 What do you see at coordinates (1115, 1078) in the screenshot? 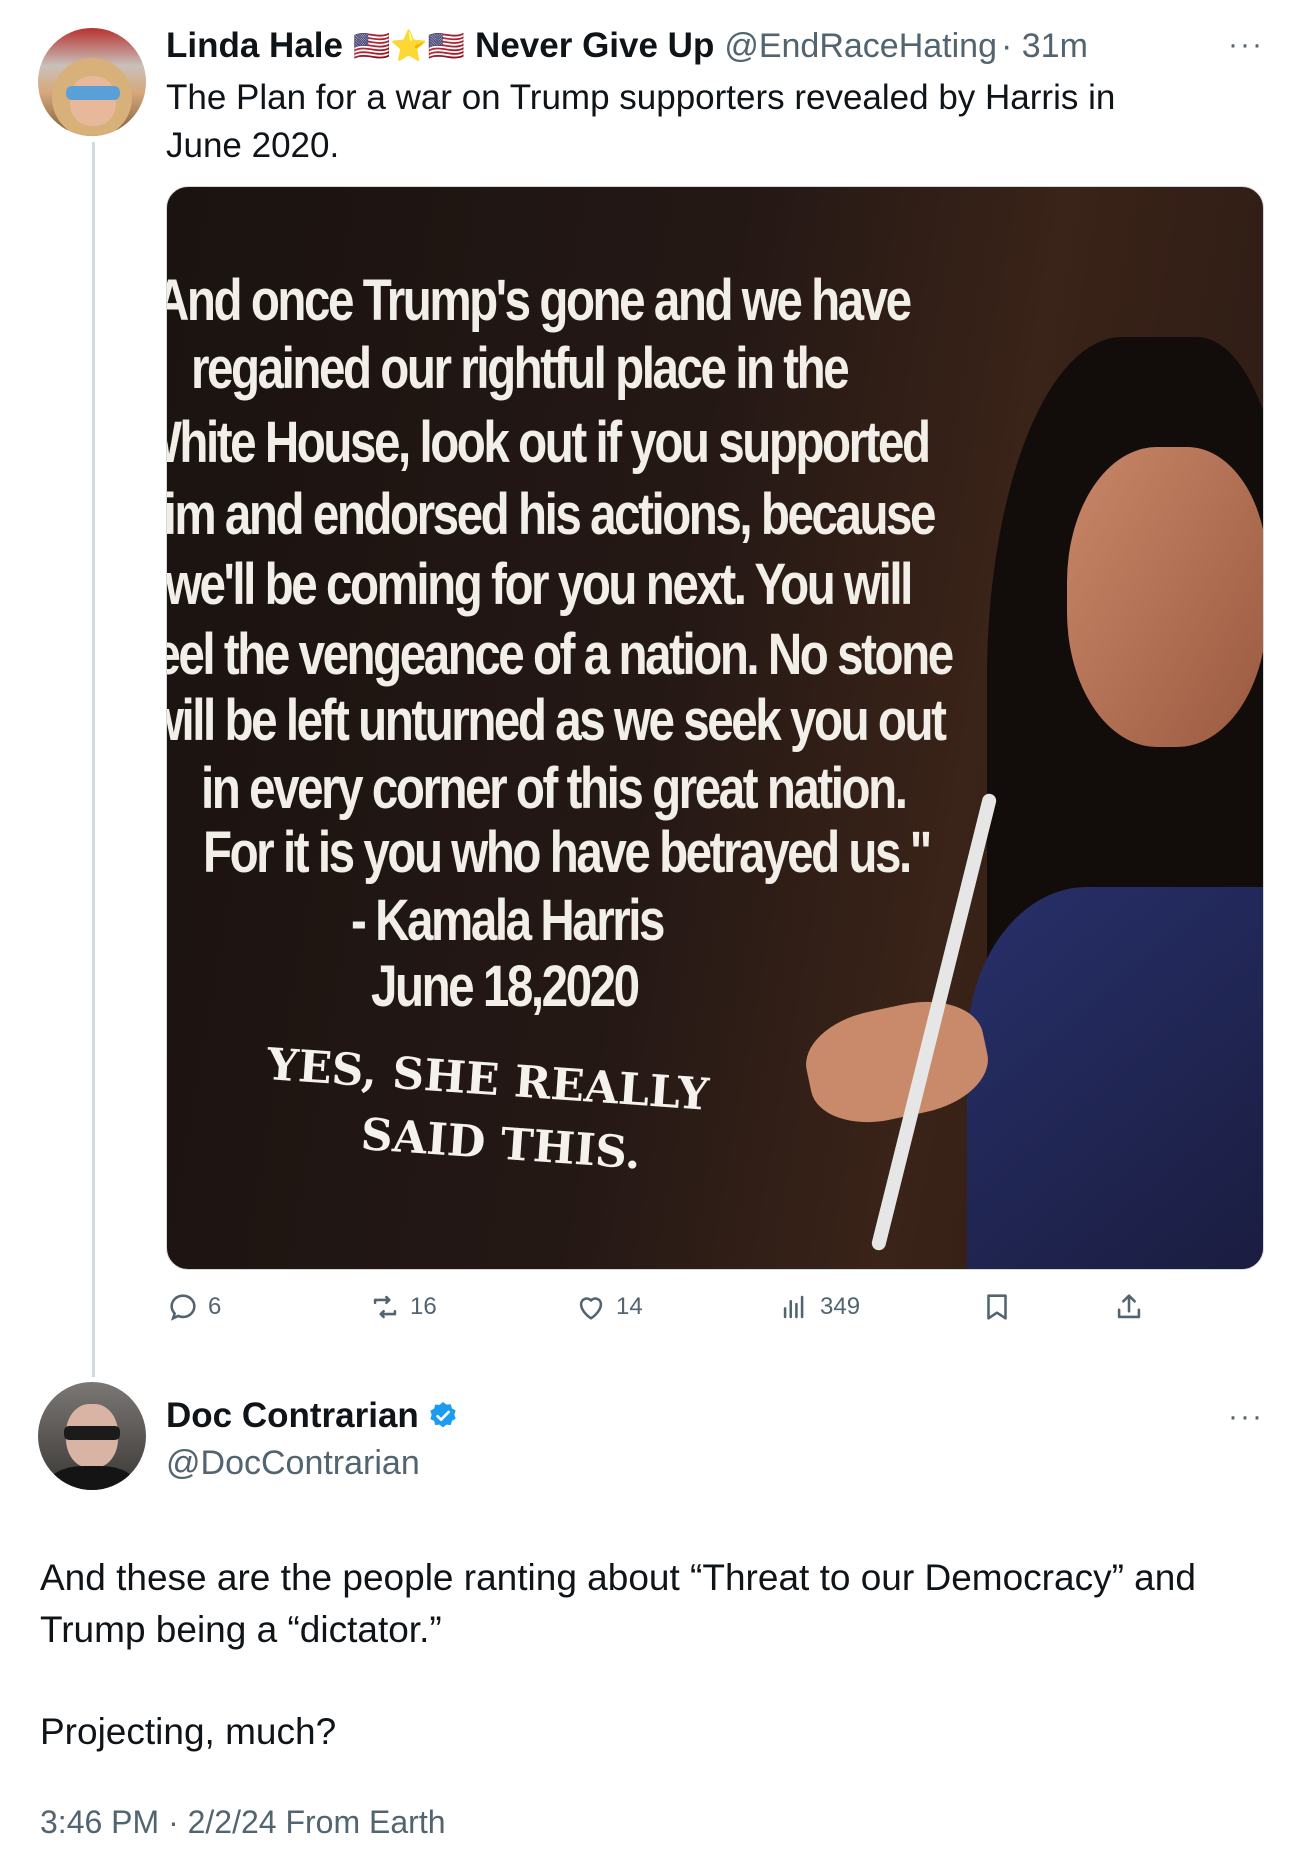
I see `image-shoulders` at bounding box center [1115, 1078].